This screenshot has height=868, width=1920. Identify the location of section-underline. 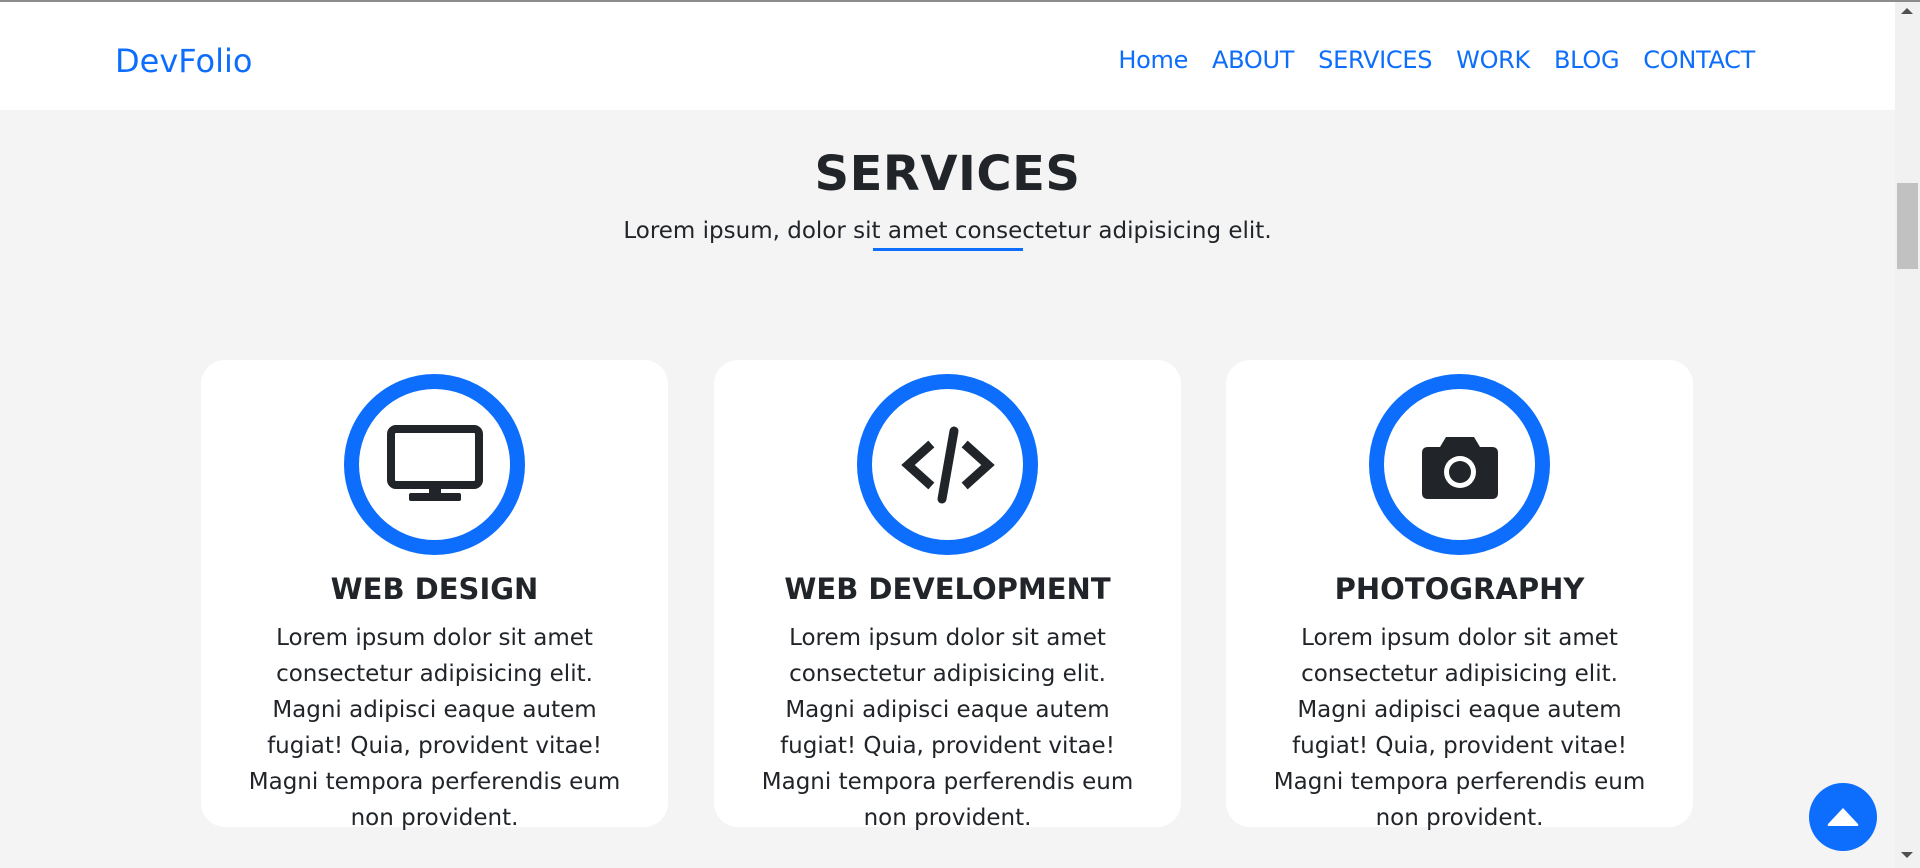
(948, 249).